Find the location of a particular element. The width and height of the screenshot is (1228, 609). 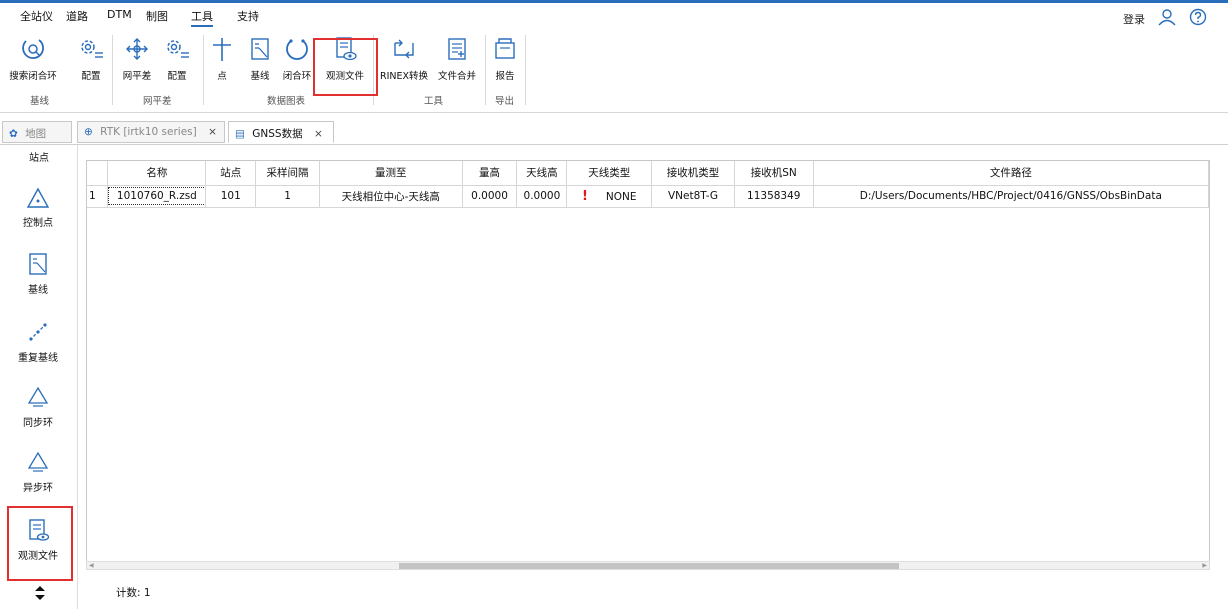

baseline-button: 基线 is located at coordinates (260, 65).